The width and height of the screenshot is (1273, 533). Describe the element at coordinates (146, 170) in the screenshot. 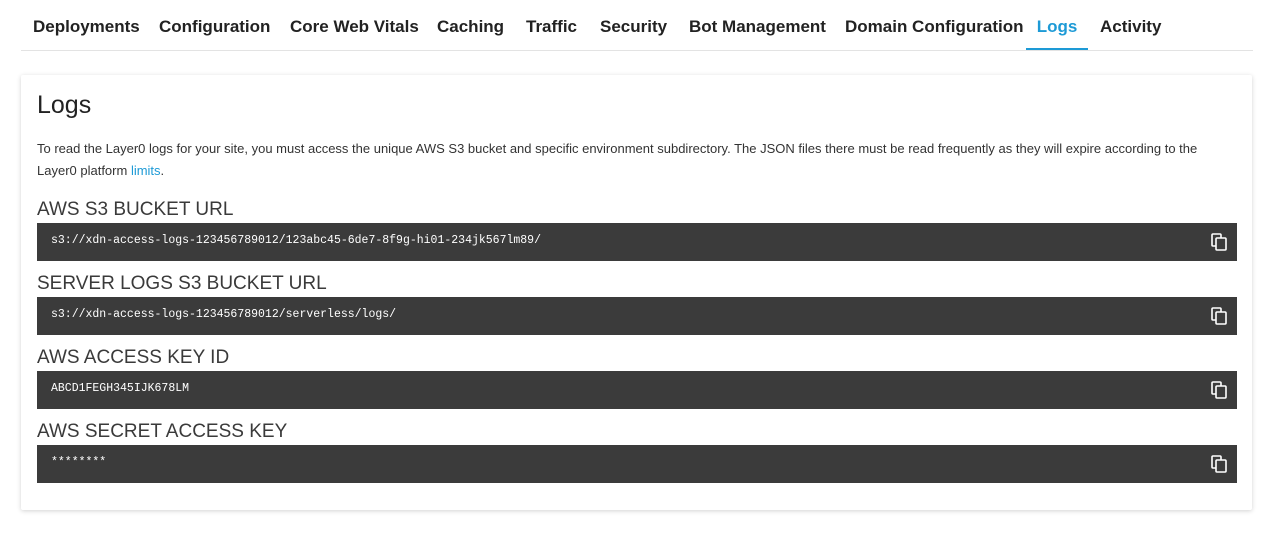

I see `limits-link: limits` at that location.